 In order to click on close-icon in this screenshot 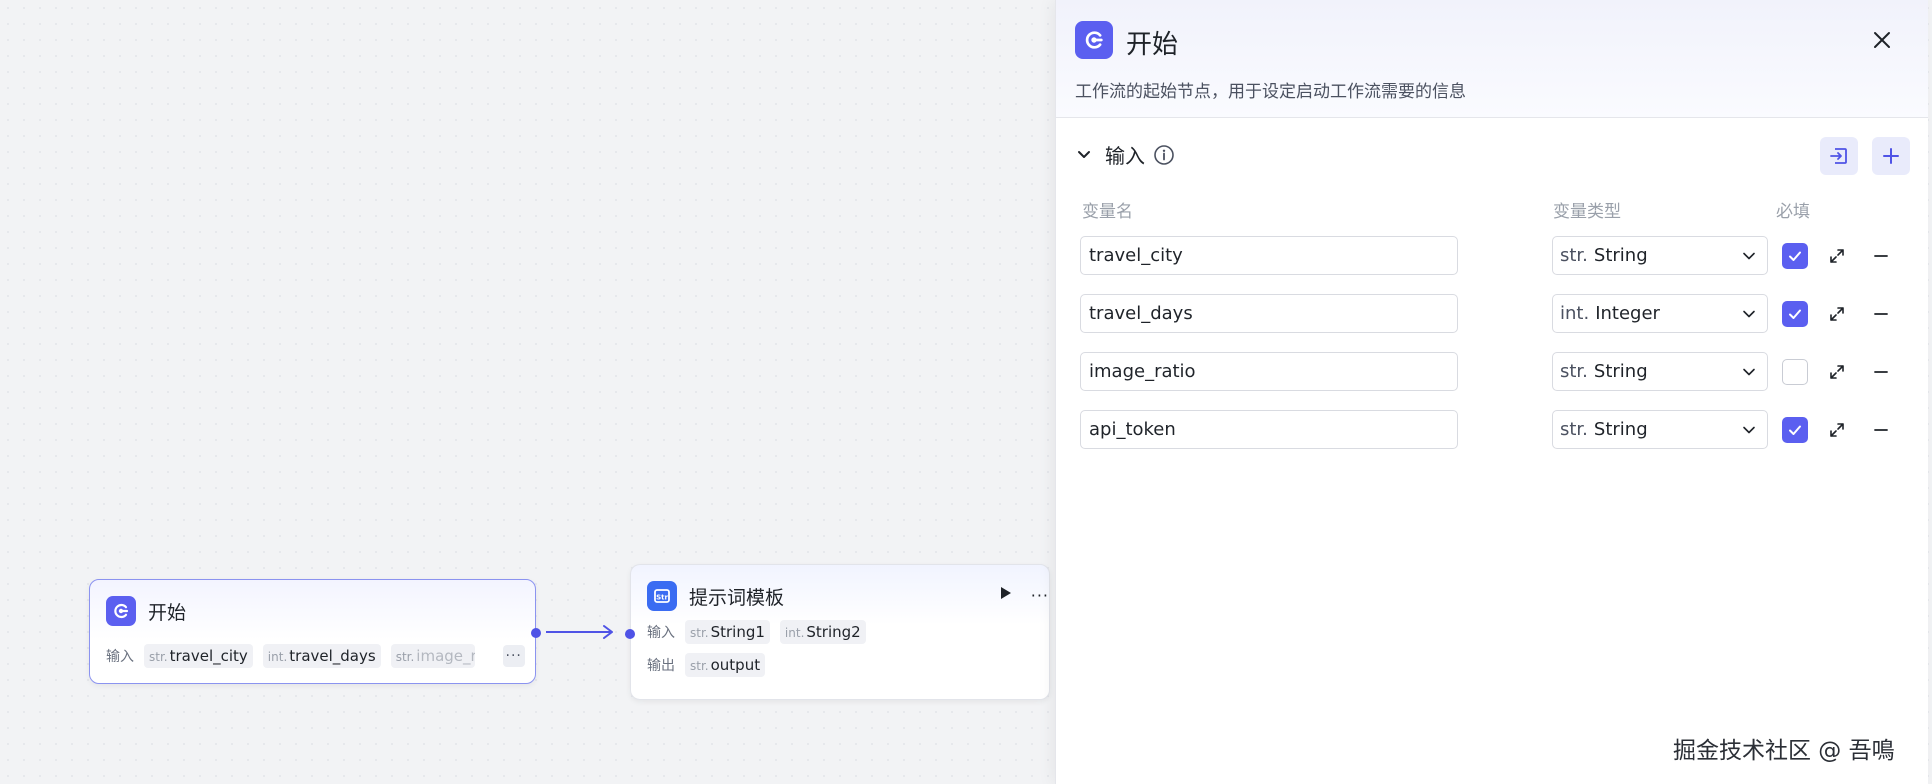, I will do `click(1882, 40)`.